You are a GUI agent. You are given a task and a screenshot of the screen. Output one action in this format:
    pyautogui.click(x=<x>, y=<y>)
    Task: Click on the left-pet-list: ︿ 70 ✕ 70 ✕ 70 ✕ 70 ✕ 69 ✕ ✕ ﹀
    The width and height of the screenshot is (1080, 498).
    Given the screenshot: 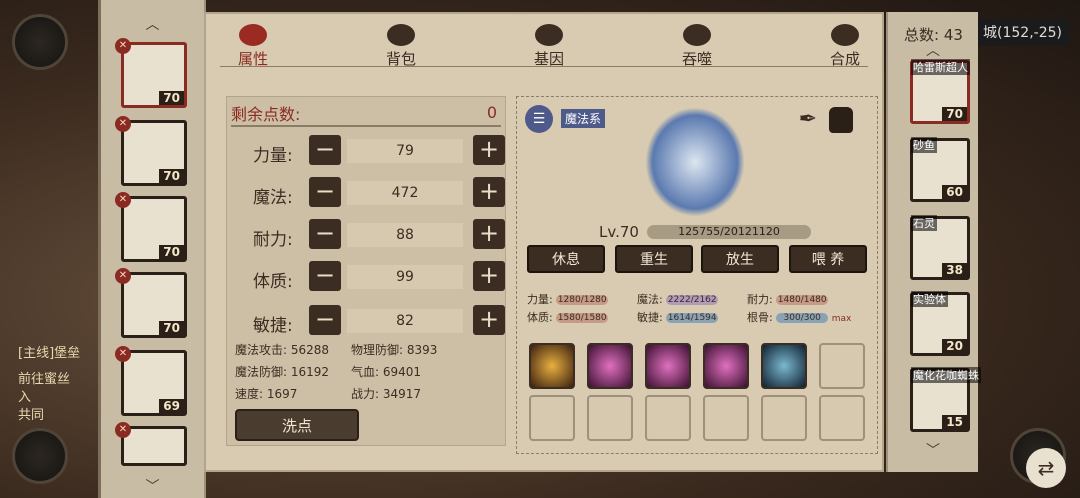 What is the action you would take?
    pyautogui.click(x=152, y=249)
    